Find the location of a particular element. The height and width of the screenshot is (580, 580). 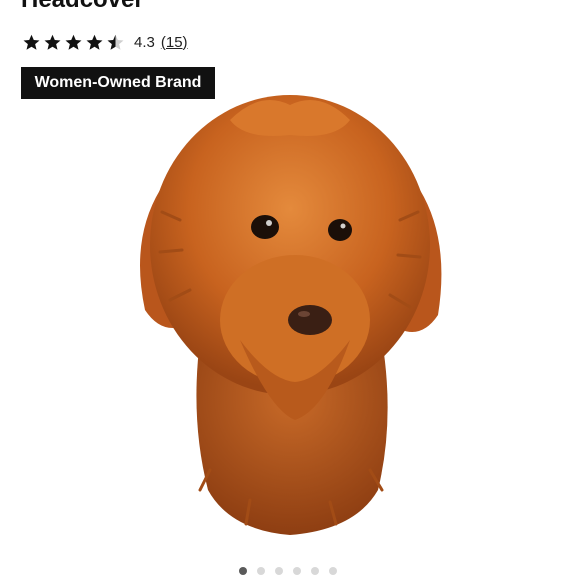

carousel-dots is located at coordinates (288, 571).